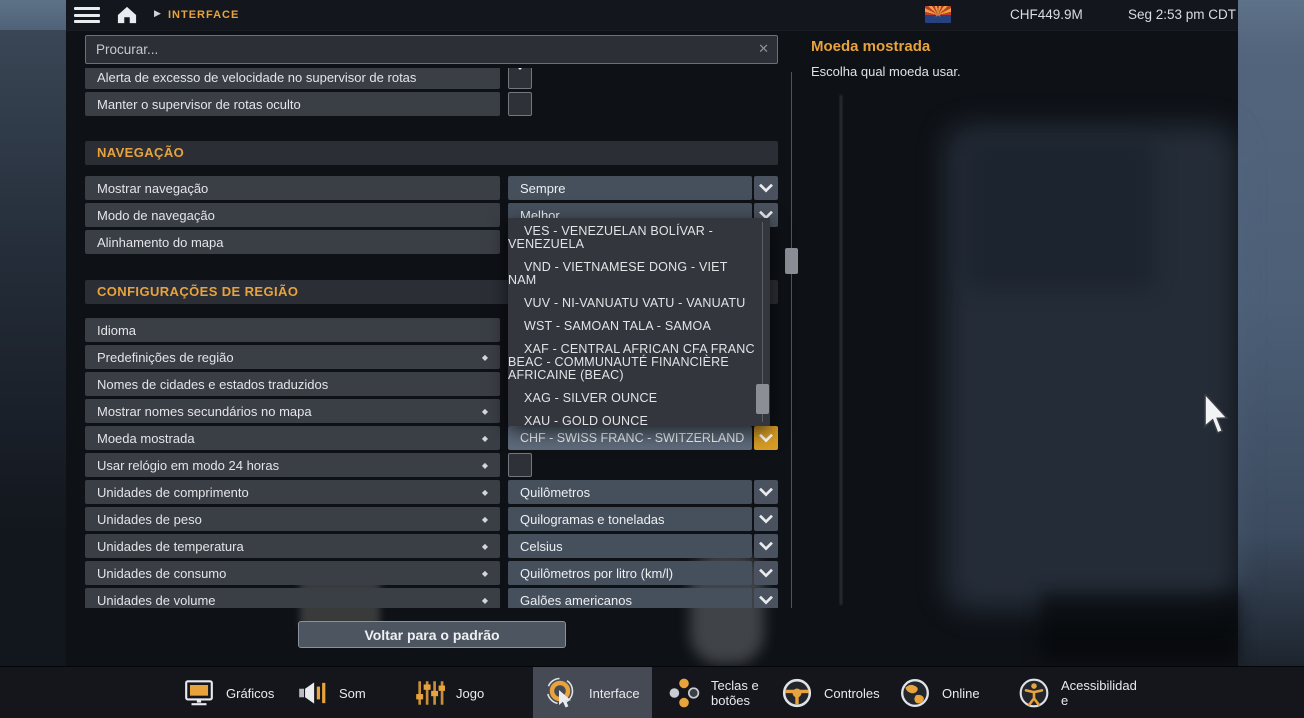 Image resolution: width=1304 pixels, height=718 pixels. Describe the element at coordinates (630, 492) in the screenshot. I see `length-units-select: Quilômetros` at that location.